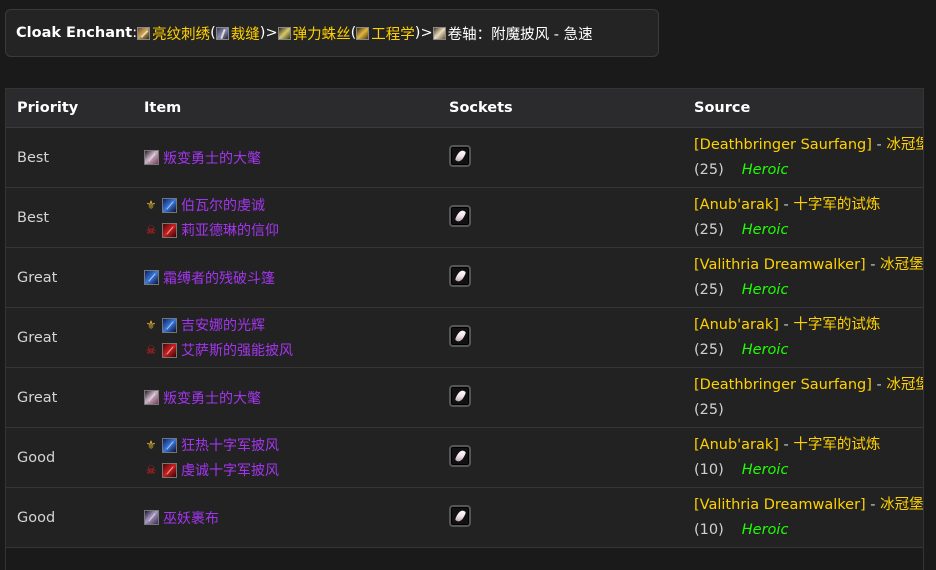 The image size is (936, 570). What do you see at coordinates (291, 397) in the screenshot?
I see `item-line: 叛变勇士的大氅` at bounding box center [291, 397].